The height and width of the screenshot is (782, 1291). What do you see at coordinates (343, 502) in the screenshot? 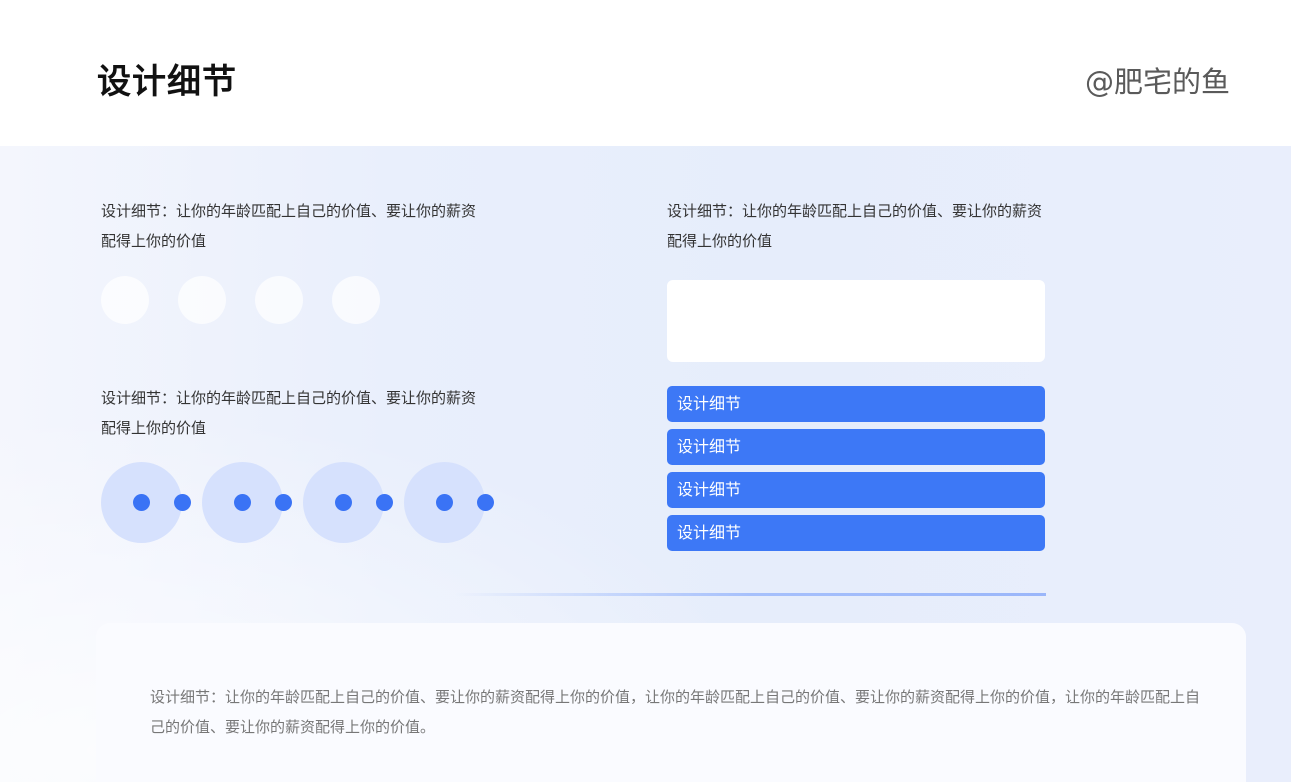
I see `ring-3-dot-inner` at bounding box center [343, 502].